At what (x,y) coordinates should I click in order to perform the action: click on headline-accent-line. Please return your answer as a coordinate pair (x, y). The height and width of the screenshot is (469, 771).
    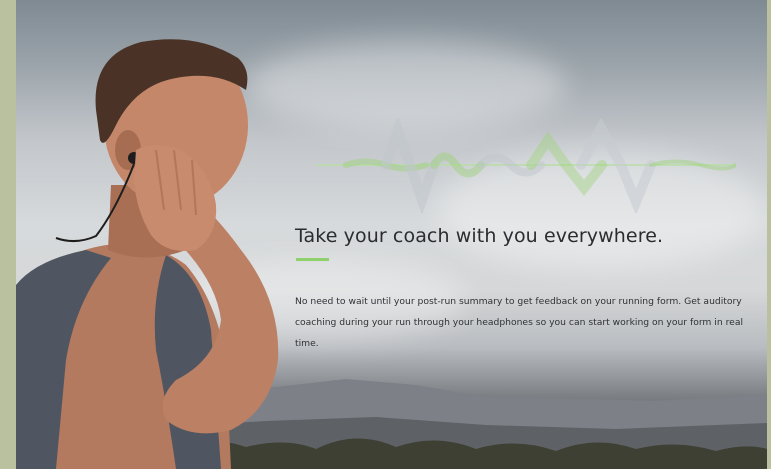
    Looking at the image, I should click on (312, 259).